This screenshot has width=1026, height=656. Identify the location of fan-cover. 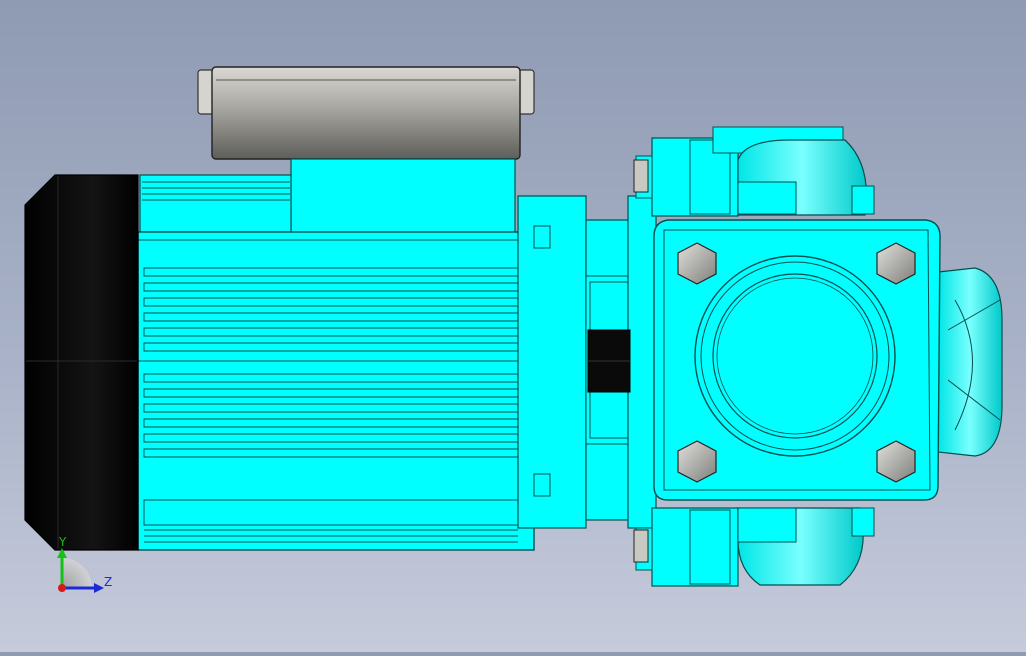
(81, 362).